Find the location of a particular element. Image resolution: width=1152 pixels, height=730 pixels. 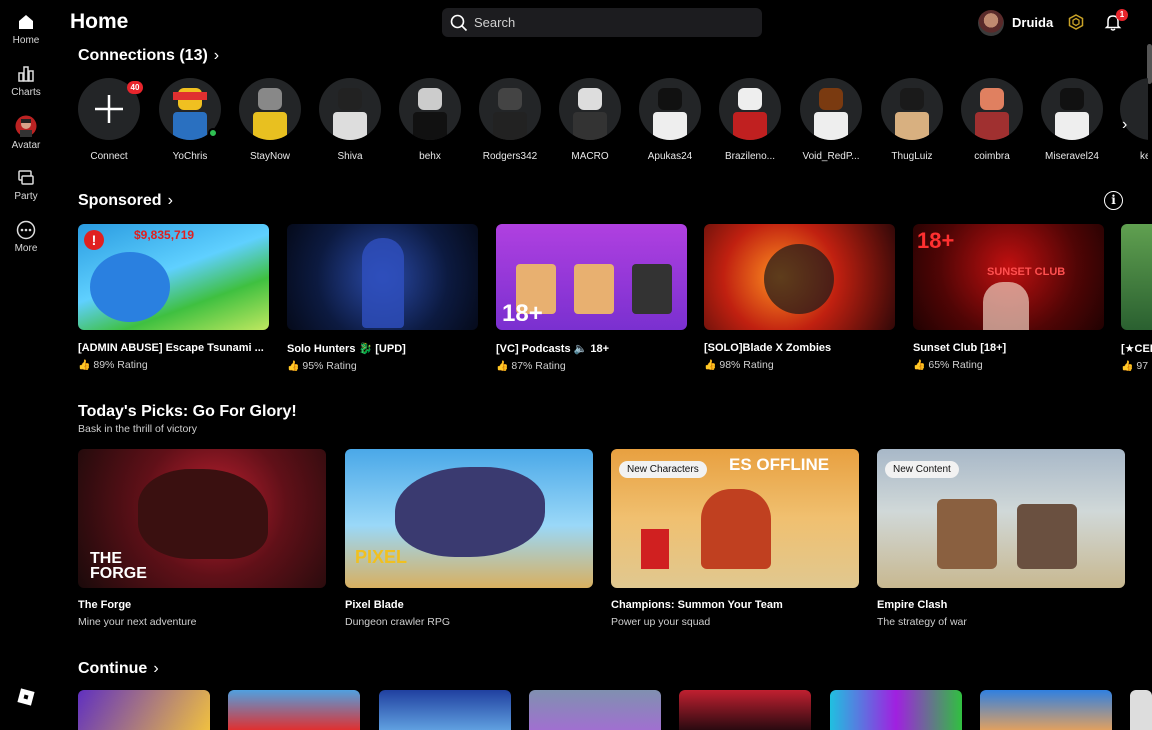

search-input is located at coordinates (614, 22).